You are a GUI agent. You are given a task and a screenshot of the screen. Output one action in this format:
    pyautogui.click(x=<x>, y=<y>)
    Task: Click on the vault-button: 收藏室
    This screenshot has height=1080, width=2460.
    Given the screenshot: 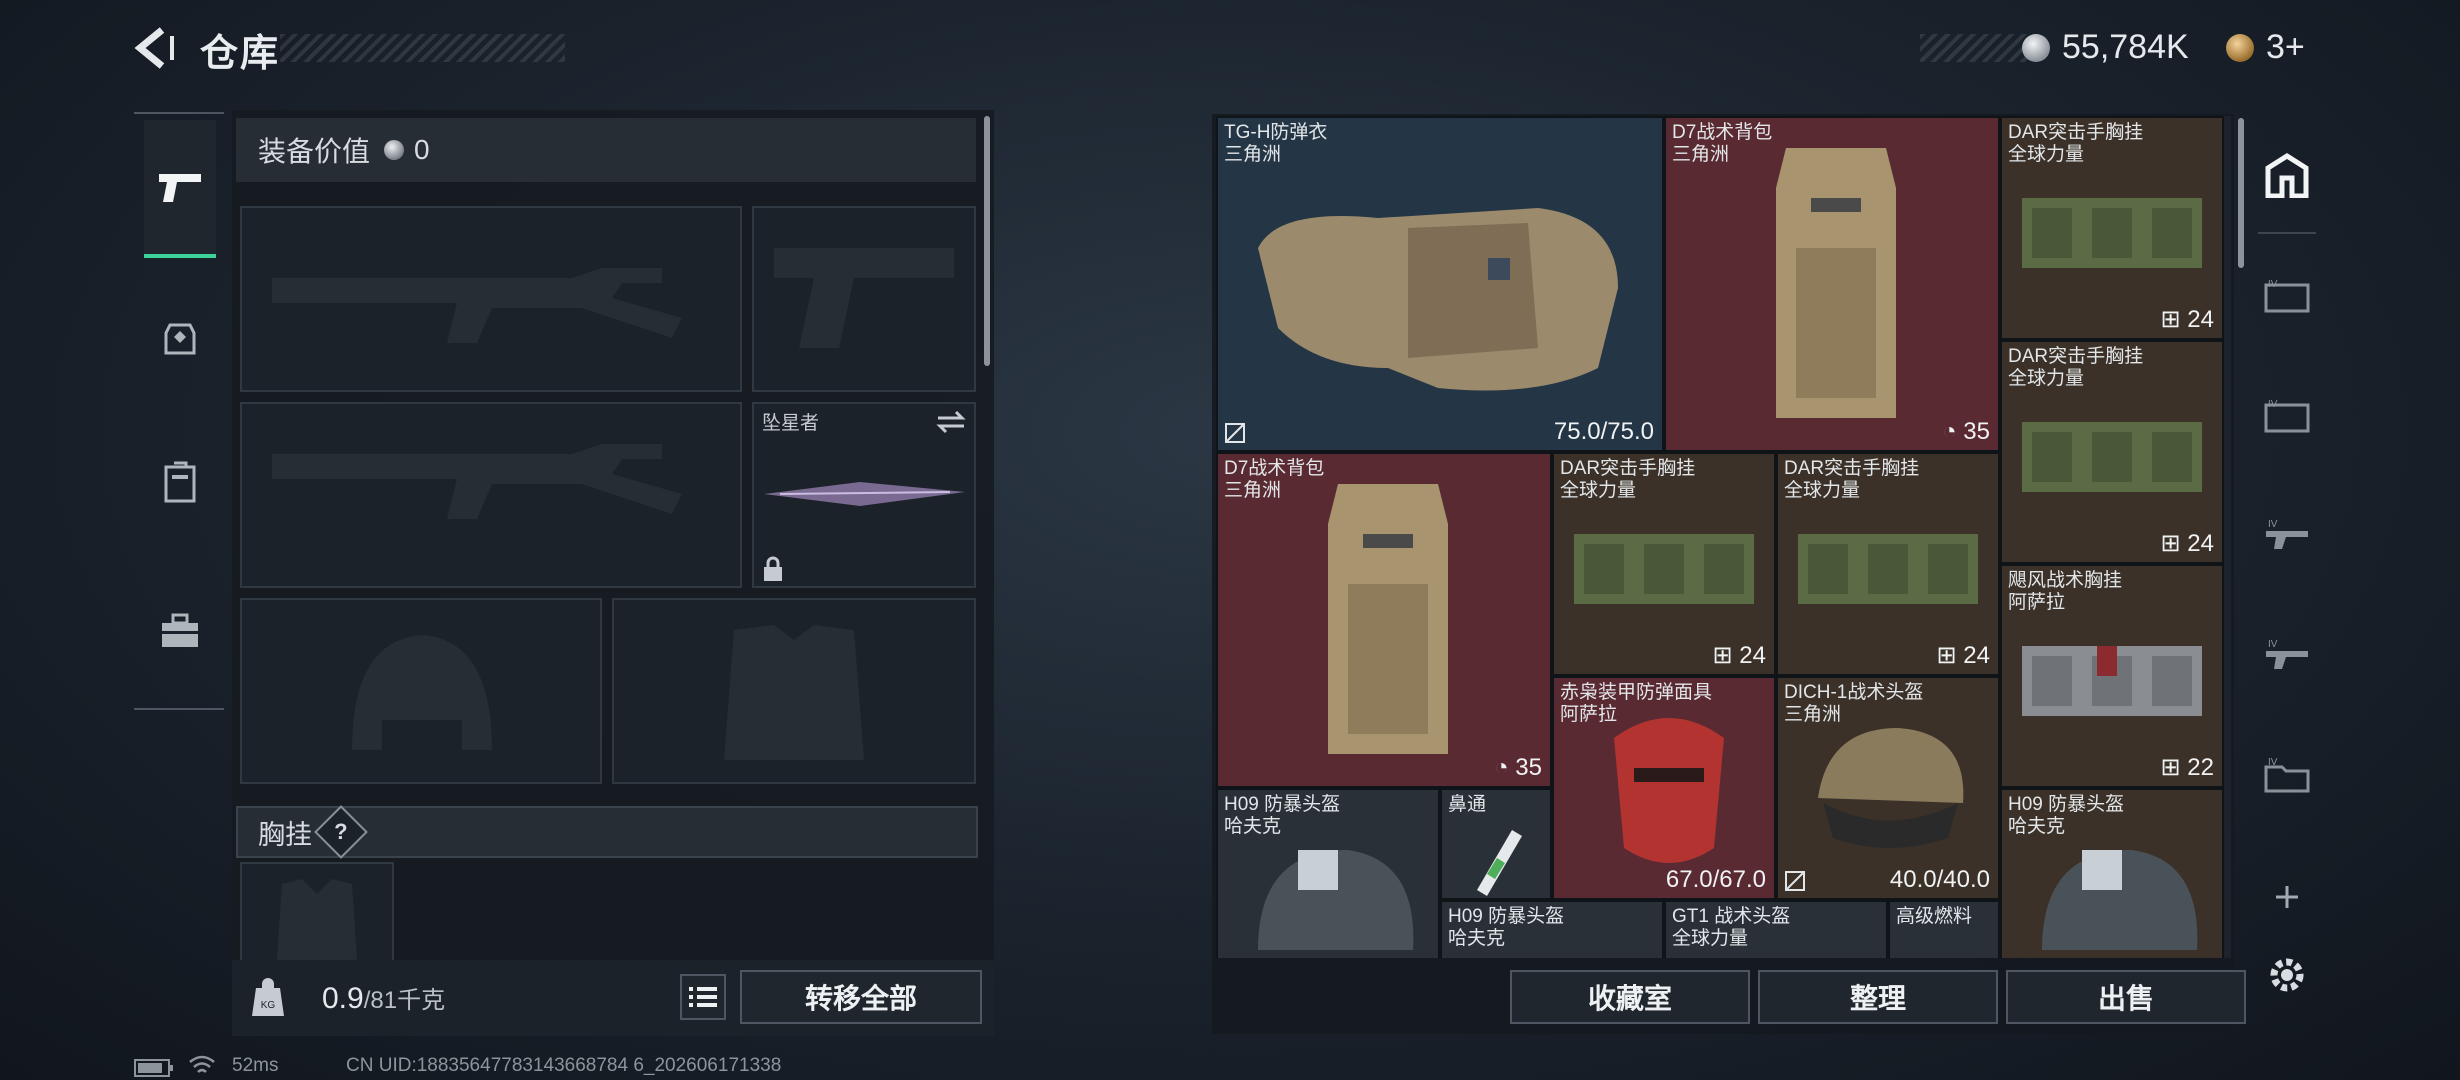 What is the action you would take?
    pyautogui.click(x=1630, y=997)
    